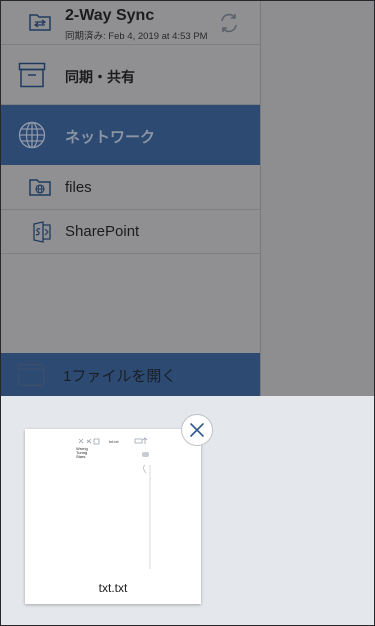 This screenshot has height=626, width=375. I want to click on sidebar-item-label: ネットワーク, so click(110, 137).